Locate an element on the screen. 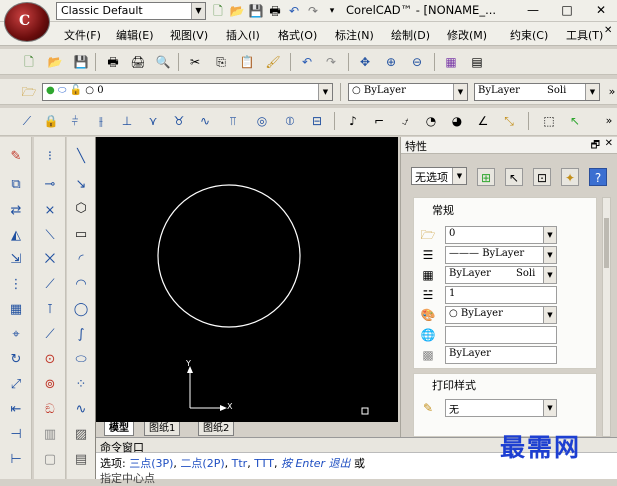 This screenshot has height=486, width=617. donut-icon: ⊚ is located at coordinates (50, 385).